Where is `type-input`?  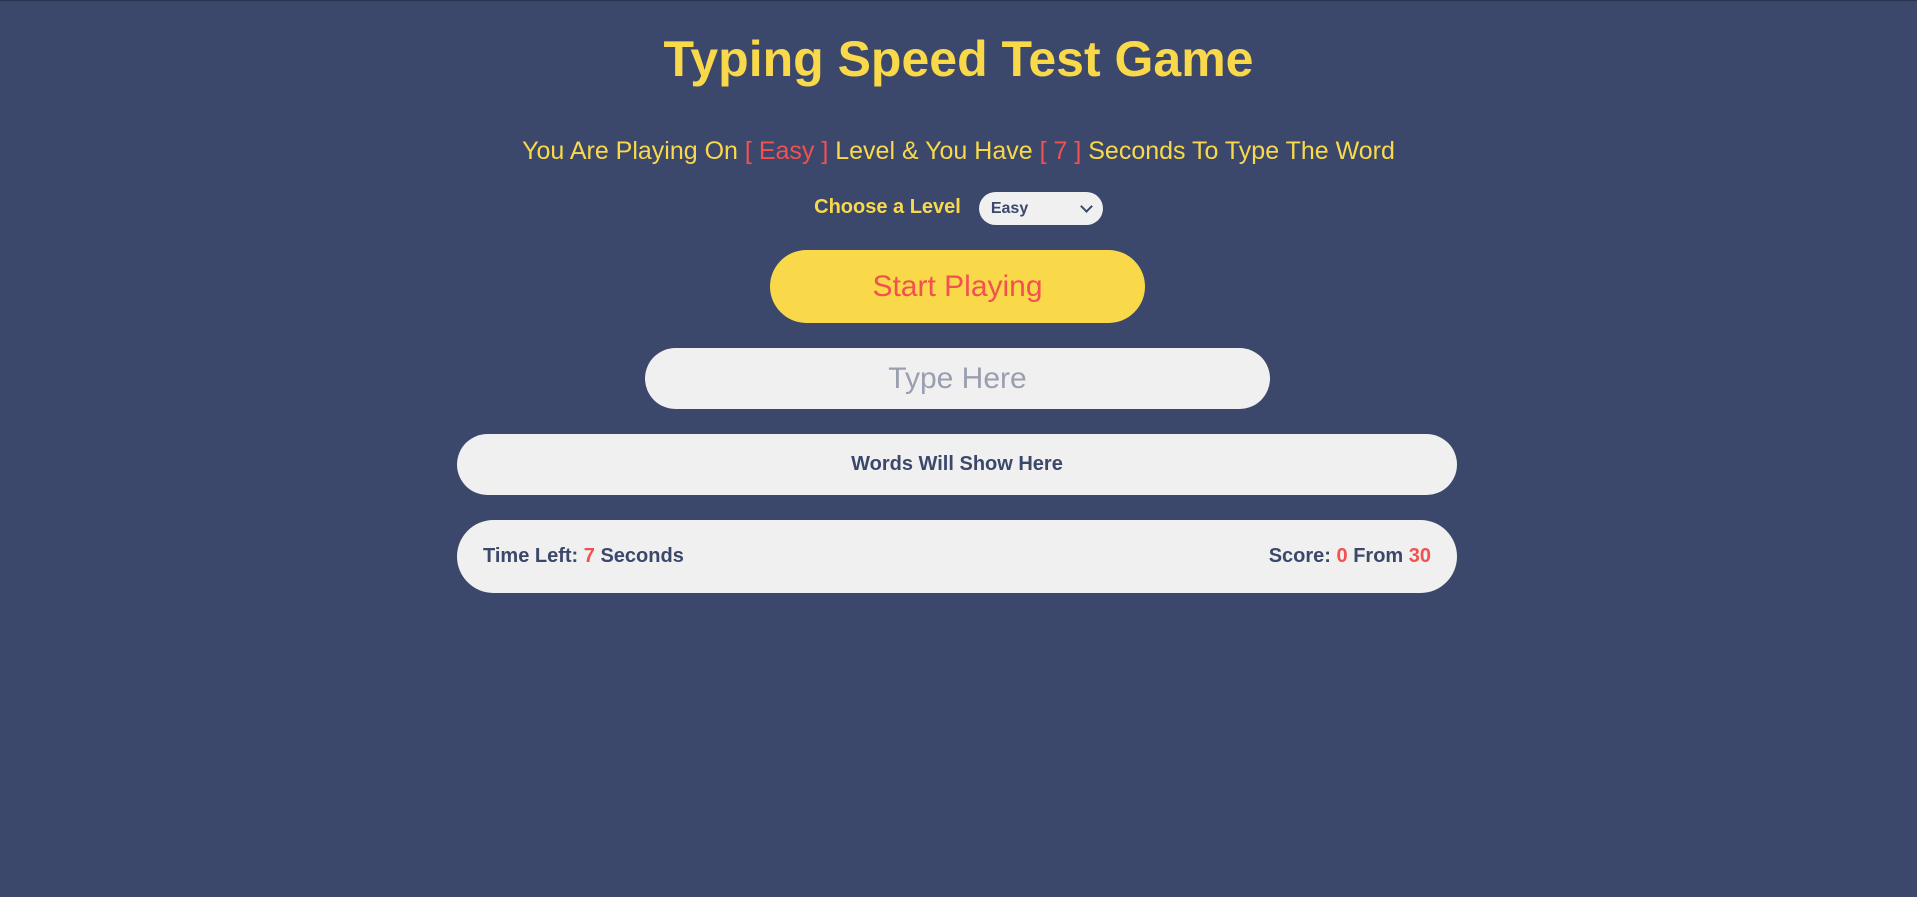
type-input is located at coordinates (957, 378).